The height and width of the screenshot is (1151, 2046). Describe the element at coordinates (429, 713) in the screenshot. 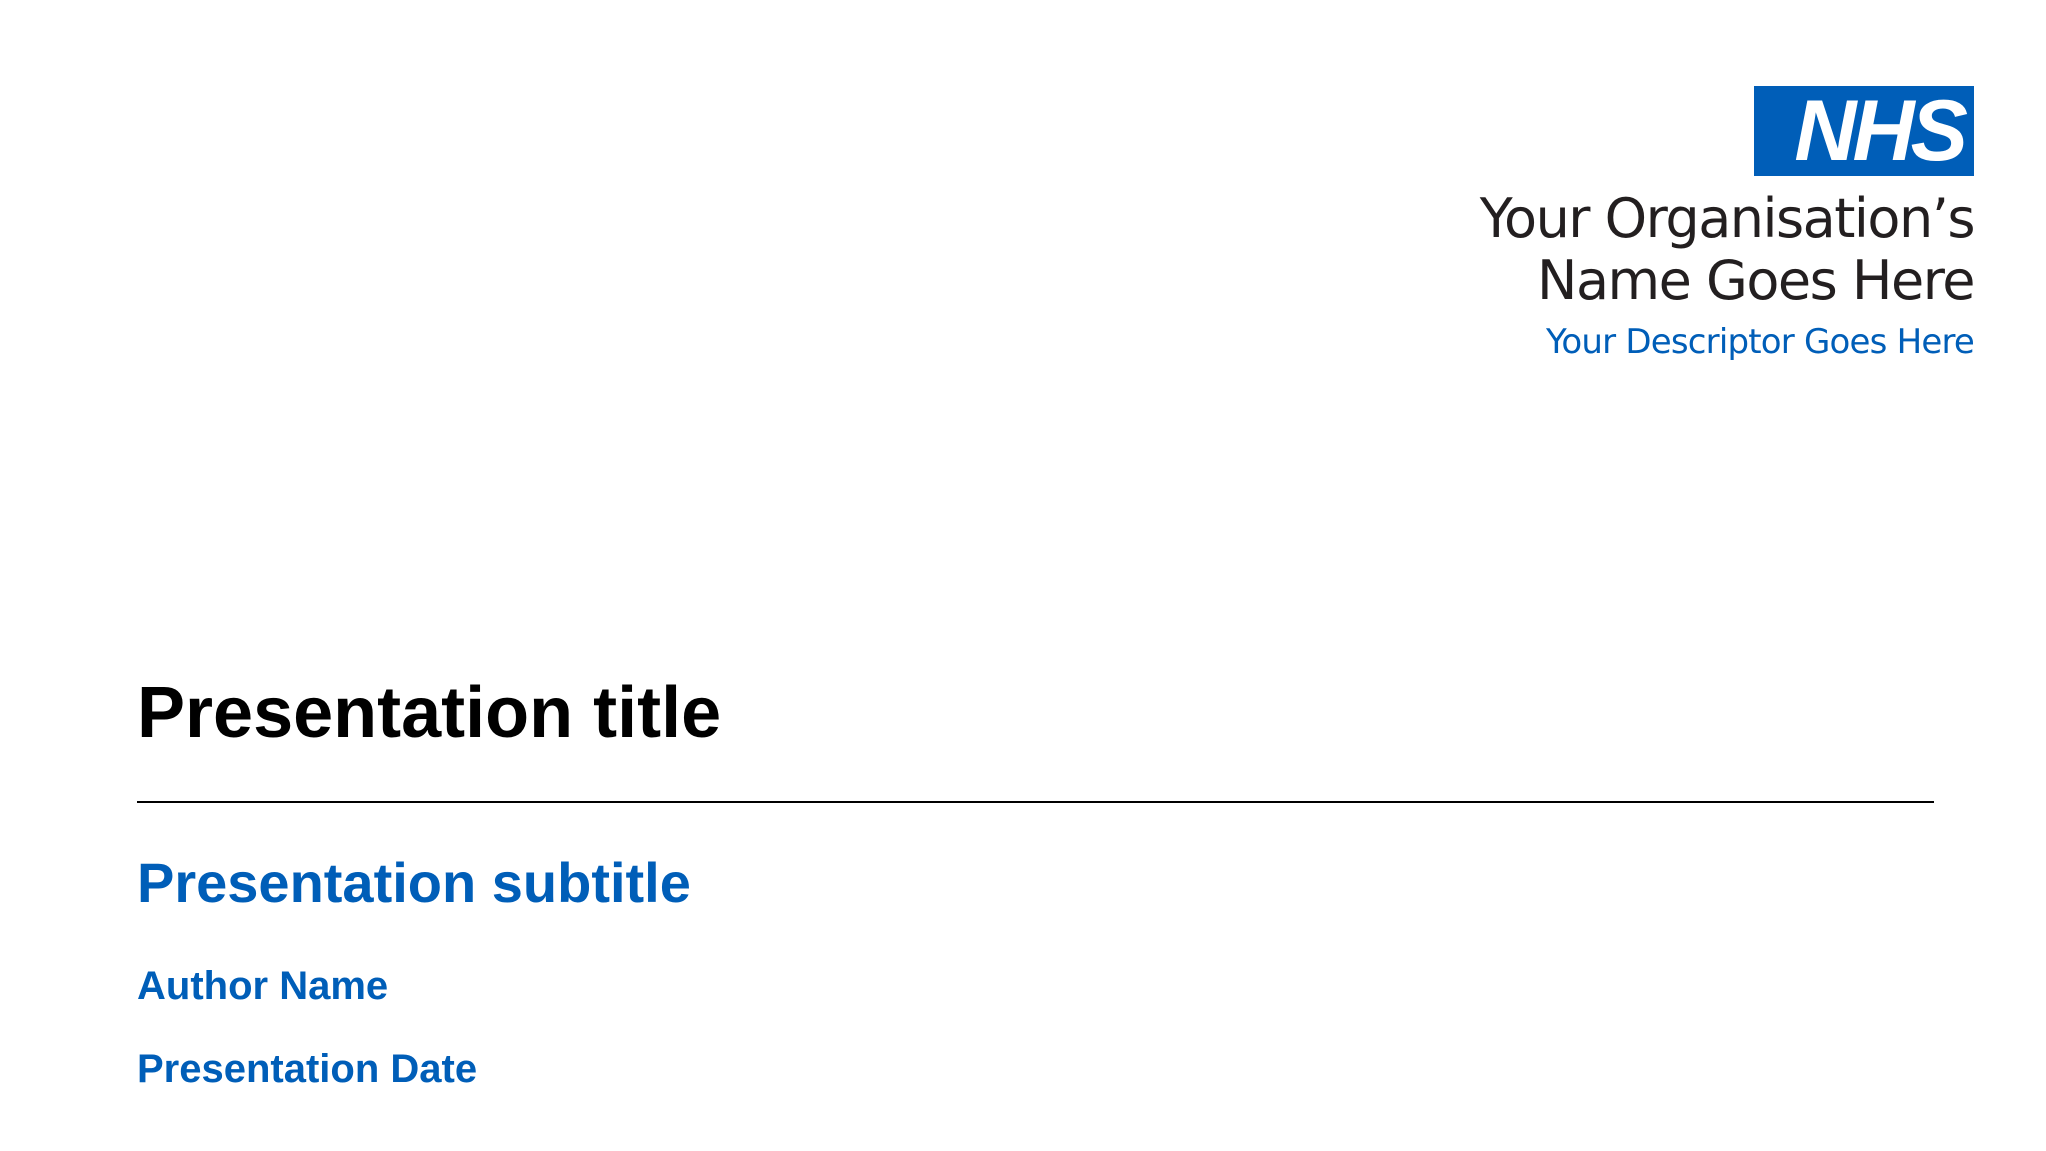

I see `presentation-title: Presentation title` at that location.